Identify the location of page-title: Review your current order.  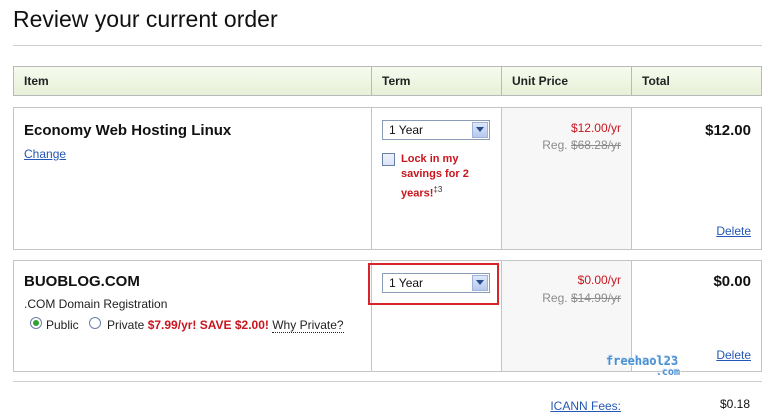
(145, 19).